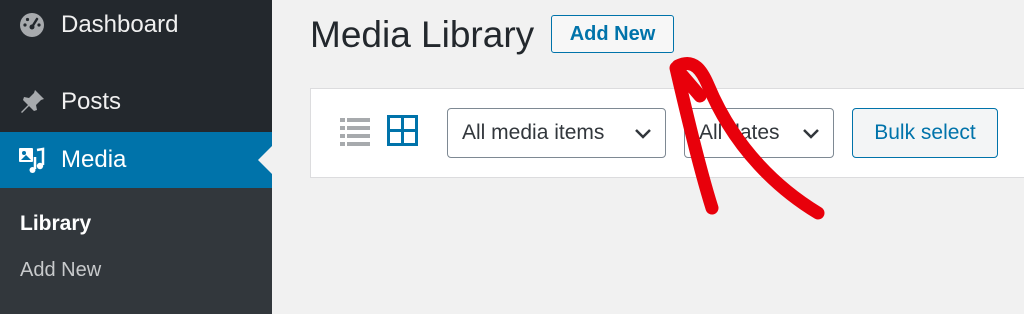 The height and width of the screenshot is (314, 1024). What do you see at coordinates (60, 270) in the screenshot?
I see `submenu-item-add-new: Add New` at bounding box center [60, 270].